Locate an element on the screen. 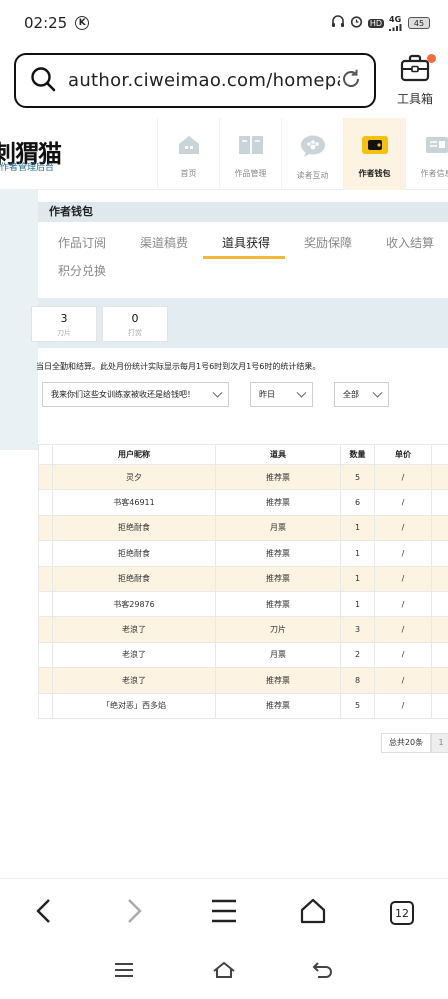  table-row: 灵夕 推荐票 5/ is located at coordinates (243, 477).